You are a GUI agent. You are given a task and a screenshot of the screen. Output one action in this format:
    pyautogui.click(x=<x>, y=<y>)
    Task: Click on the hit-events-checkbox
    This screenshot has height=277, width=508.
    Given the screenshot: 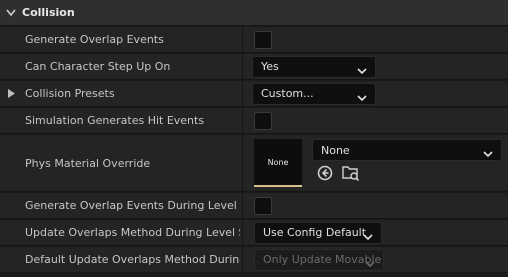 What is the action you would take?
    pyautogui.click(x=263, y=120)
    